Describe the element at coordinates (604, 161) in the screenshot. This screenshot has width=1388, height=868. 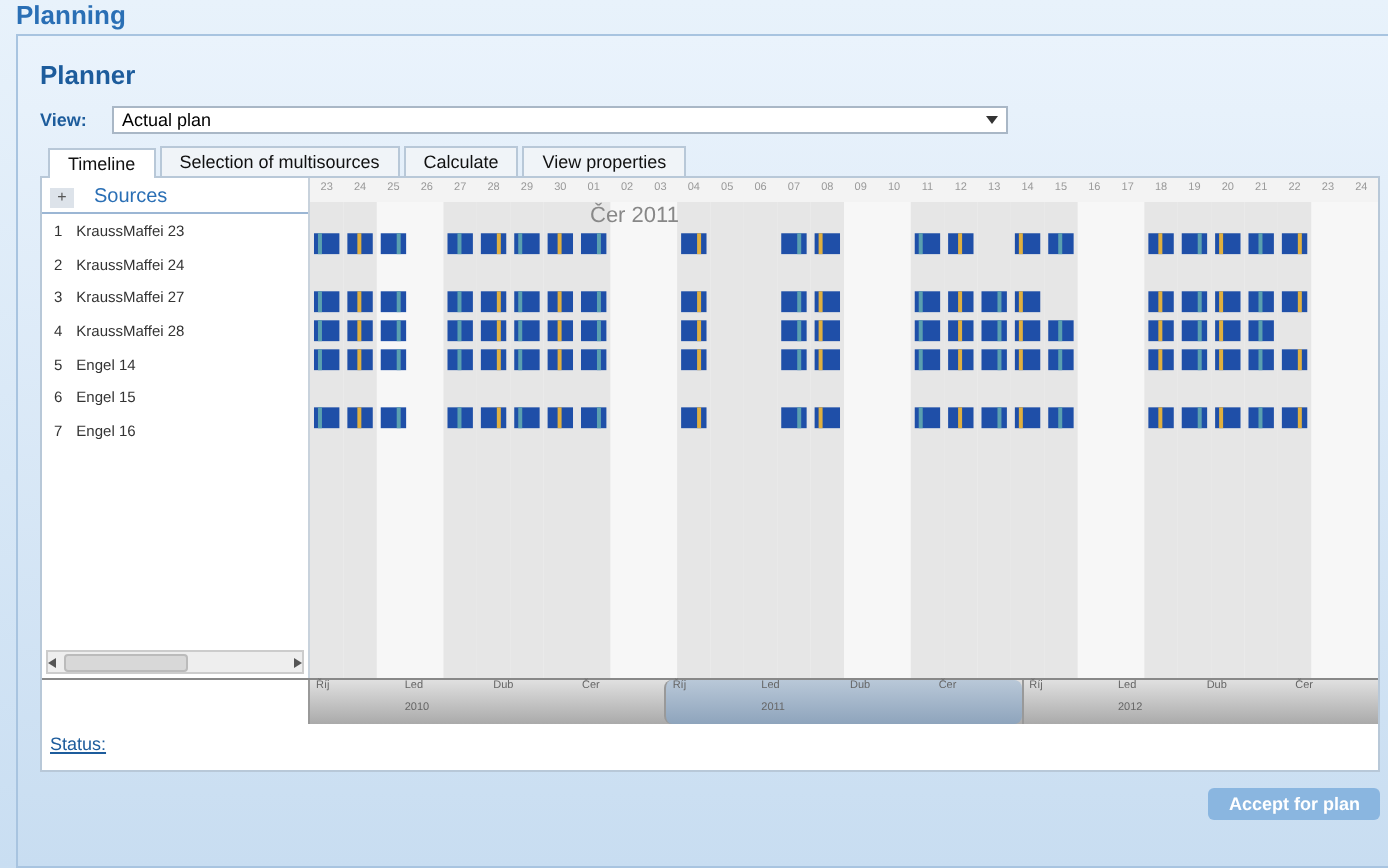
I see `tab: View properties` at that location.